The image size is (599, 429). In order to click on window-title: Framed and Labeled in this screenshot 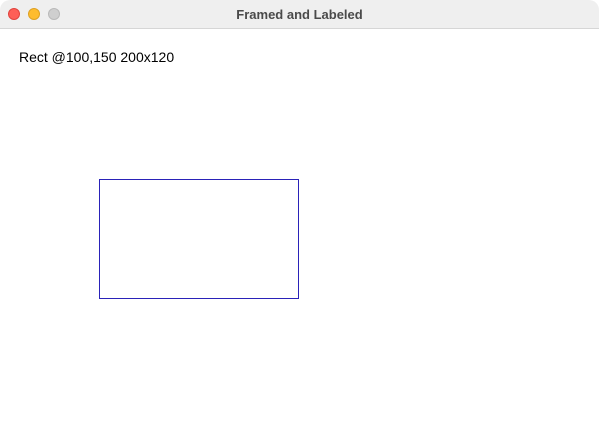, I will do `click(299, 14)`.